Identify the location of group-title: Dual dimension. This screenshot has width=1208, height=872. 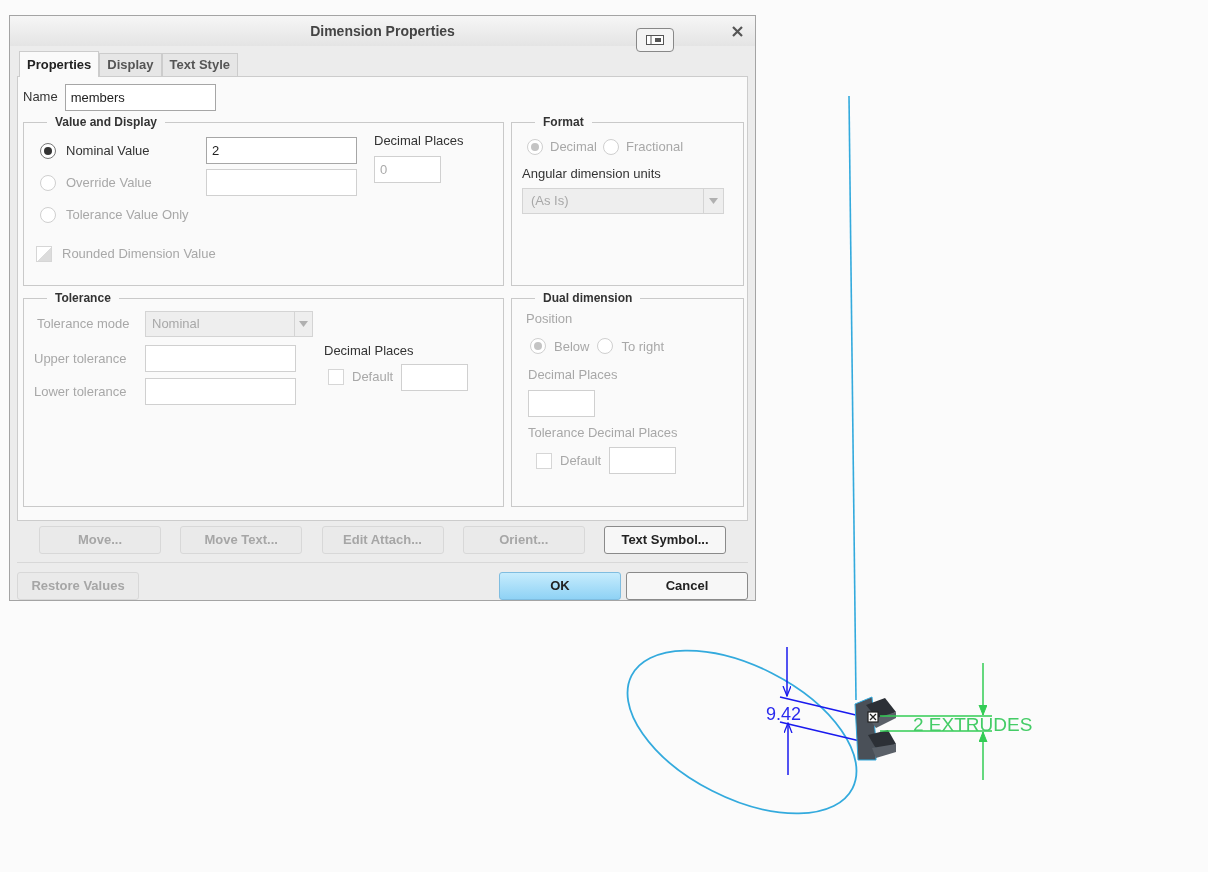
(588, 298).